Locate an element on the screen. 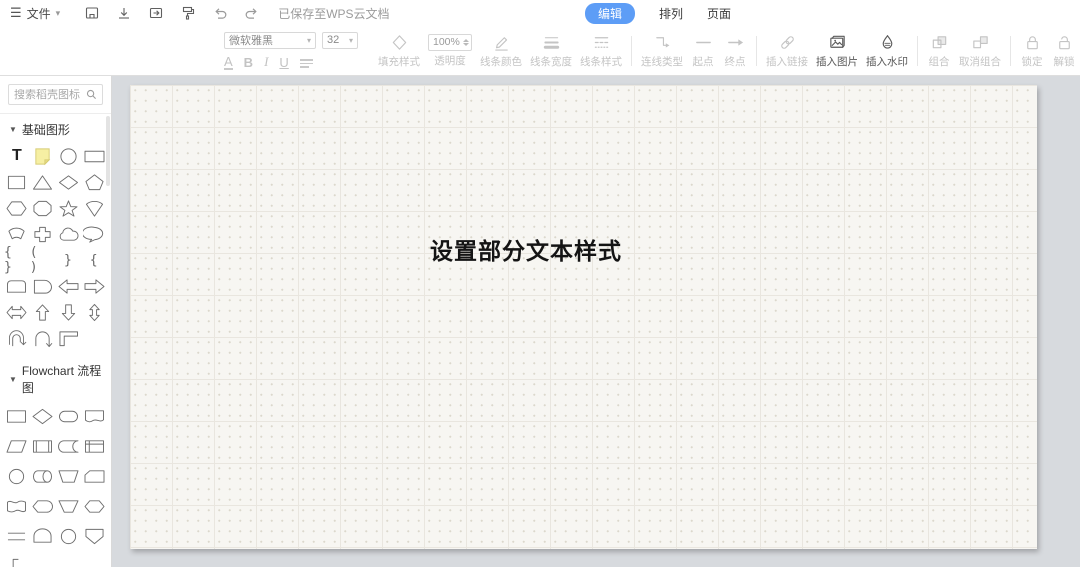  shape-triangle is located at coordinates (43, 182).